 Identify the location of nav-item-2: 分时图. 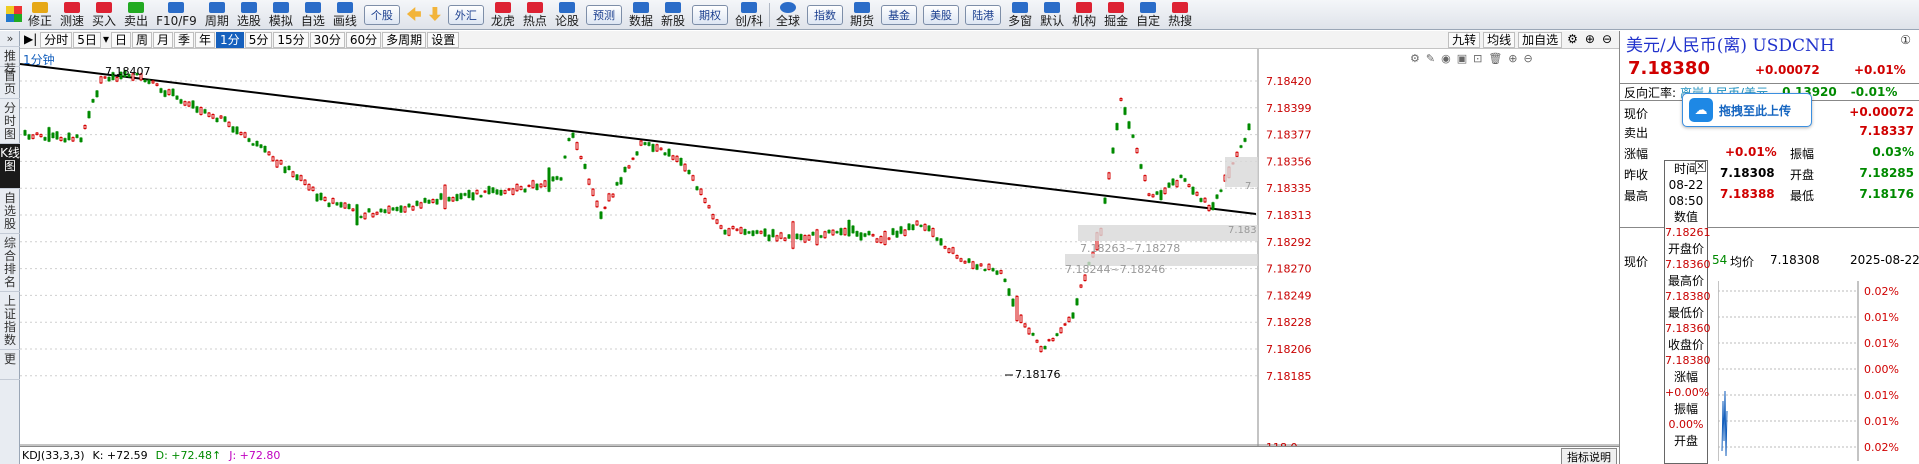
(10, 121).